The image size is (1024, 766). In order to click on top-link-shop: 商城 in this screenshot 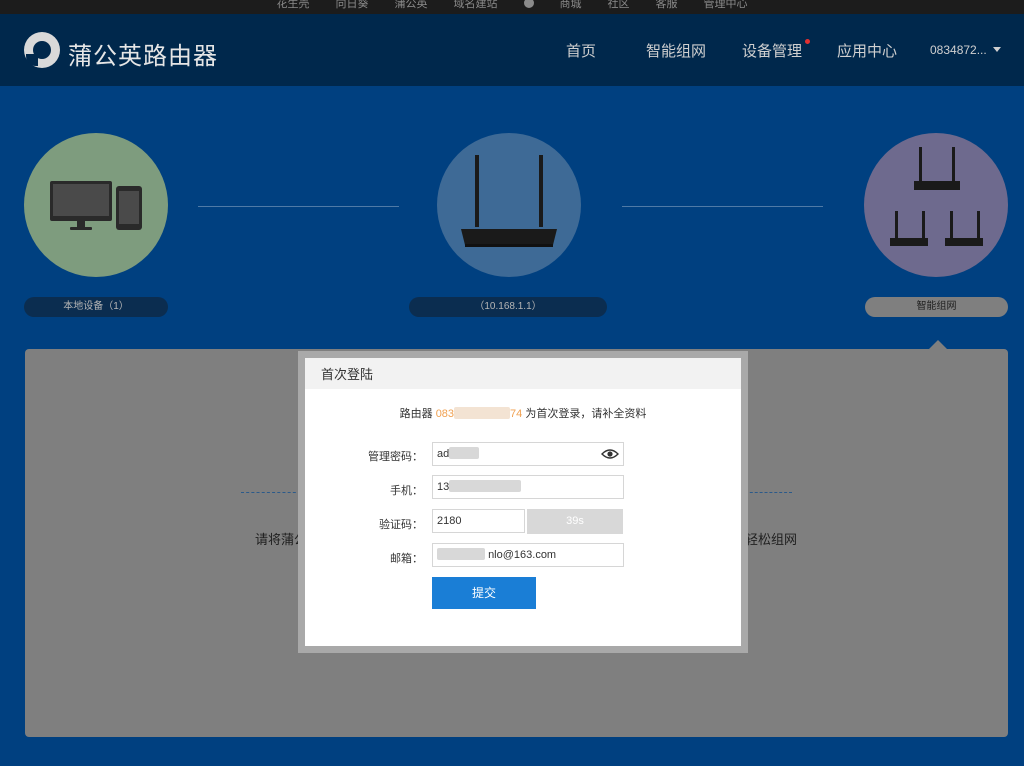, I will do `click(571, 5)`.